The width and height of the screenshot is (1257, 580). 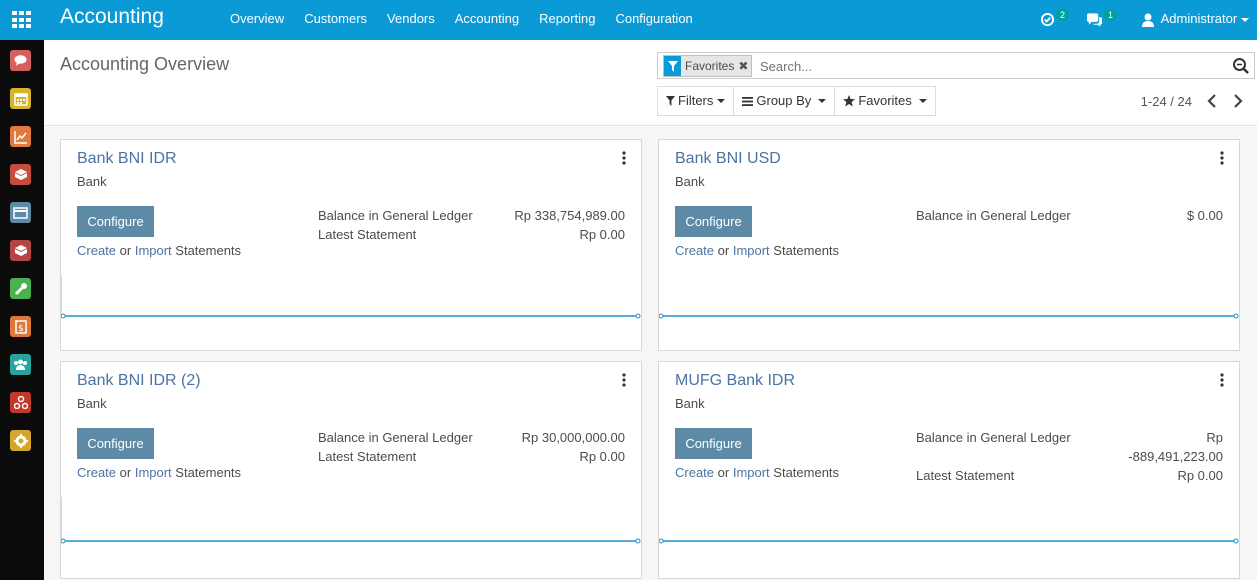 I want to click on facet-label: Favorites, so click(x=710, y=66).